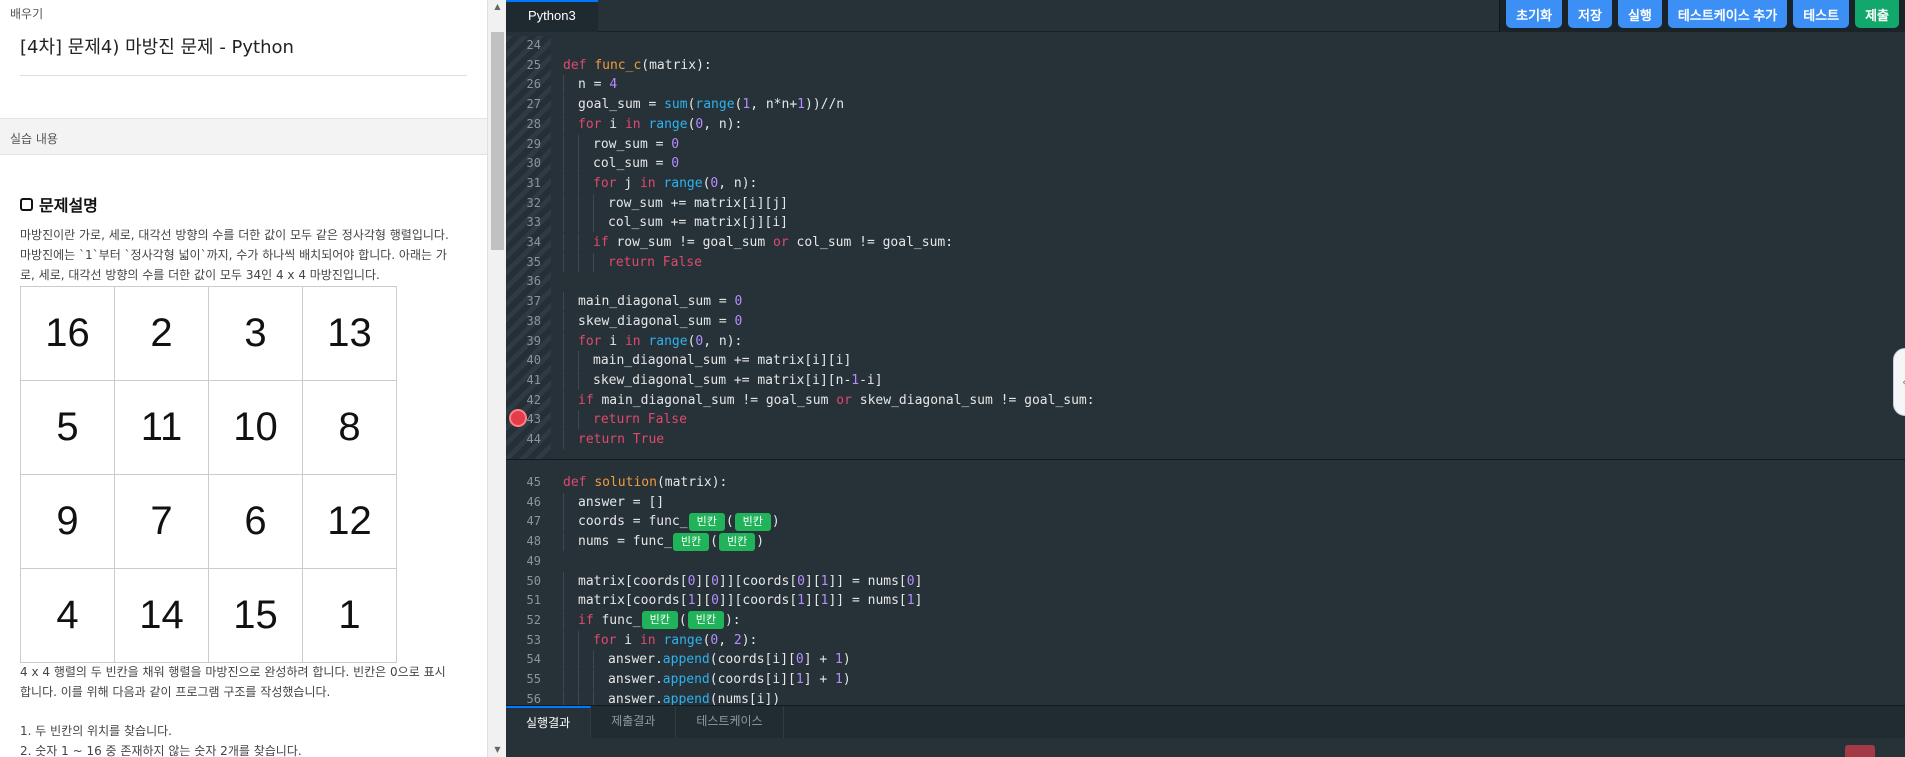 This screenshot has width=1905, height=757. Describe the element at coordinates (533, 104) in the screenshot. I see `line-number: 27` at that location.